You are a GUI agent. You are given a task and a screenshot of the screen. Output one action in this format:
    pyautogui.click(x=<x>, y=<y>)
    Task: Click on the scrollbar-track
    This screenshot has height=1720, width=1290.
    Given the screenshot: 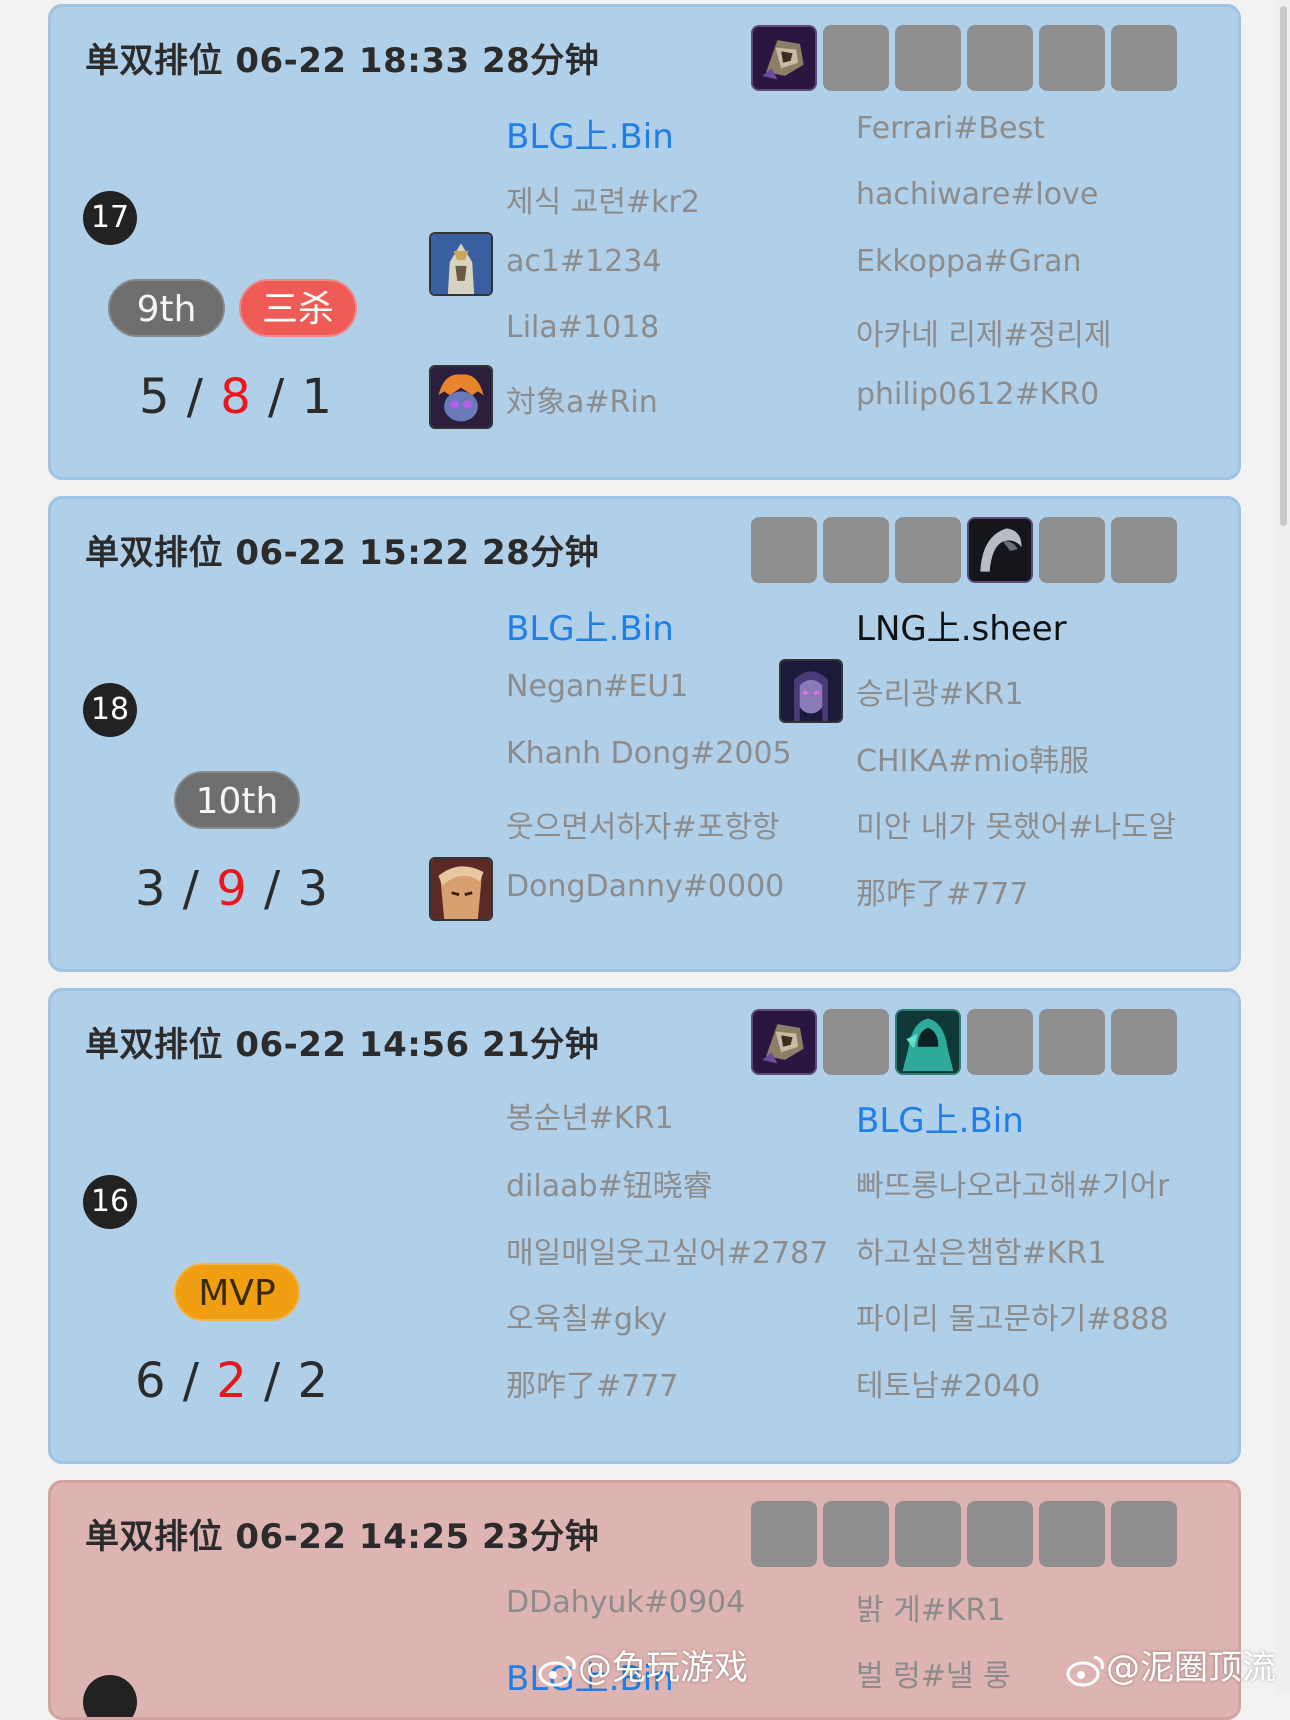 What is the action you would take?
    pyautogui.click(x=1283, y=847)
    